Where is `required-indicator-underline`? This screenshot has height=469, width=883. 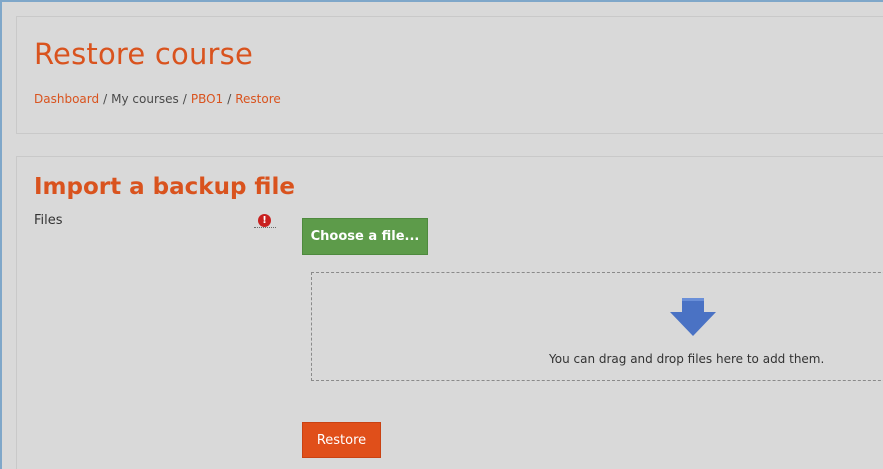 required-indicator-underline is located at coordinates (265, 227).